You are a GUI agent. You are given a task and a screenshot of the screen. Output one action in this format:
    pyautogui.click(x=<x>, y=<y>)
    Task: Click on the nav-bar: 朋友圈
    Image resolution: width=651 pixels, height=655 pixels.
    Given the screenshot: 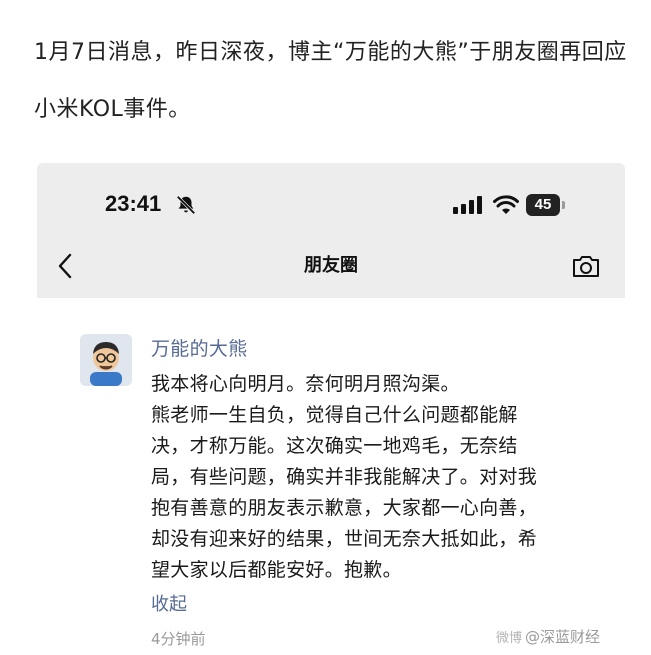 What is the action you would take?
    pyautogui.click(x=331, y=267)
    